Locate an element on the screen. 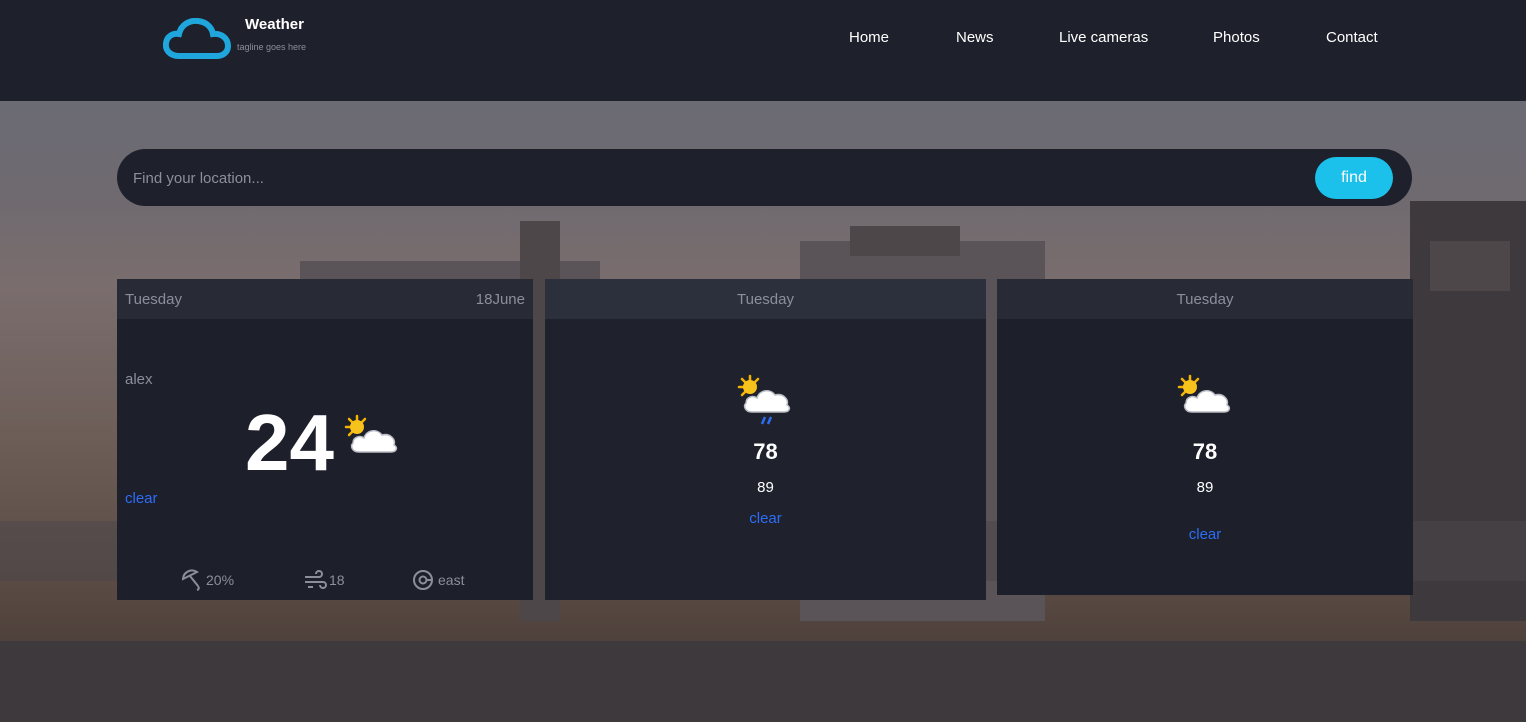 The height and width of the screenshot is (722, 1526). date-label: 18June is located at coordinates (500, 299).